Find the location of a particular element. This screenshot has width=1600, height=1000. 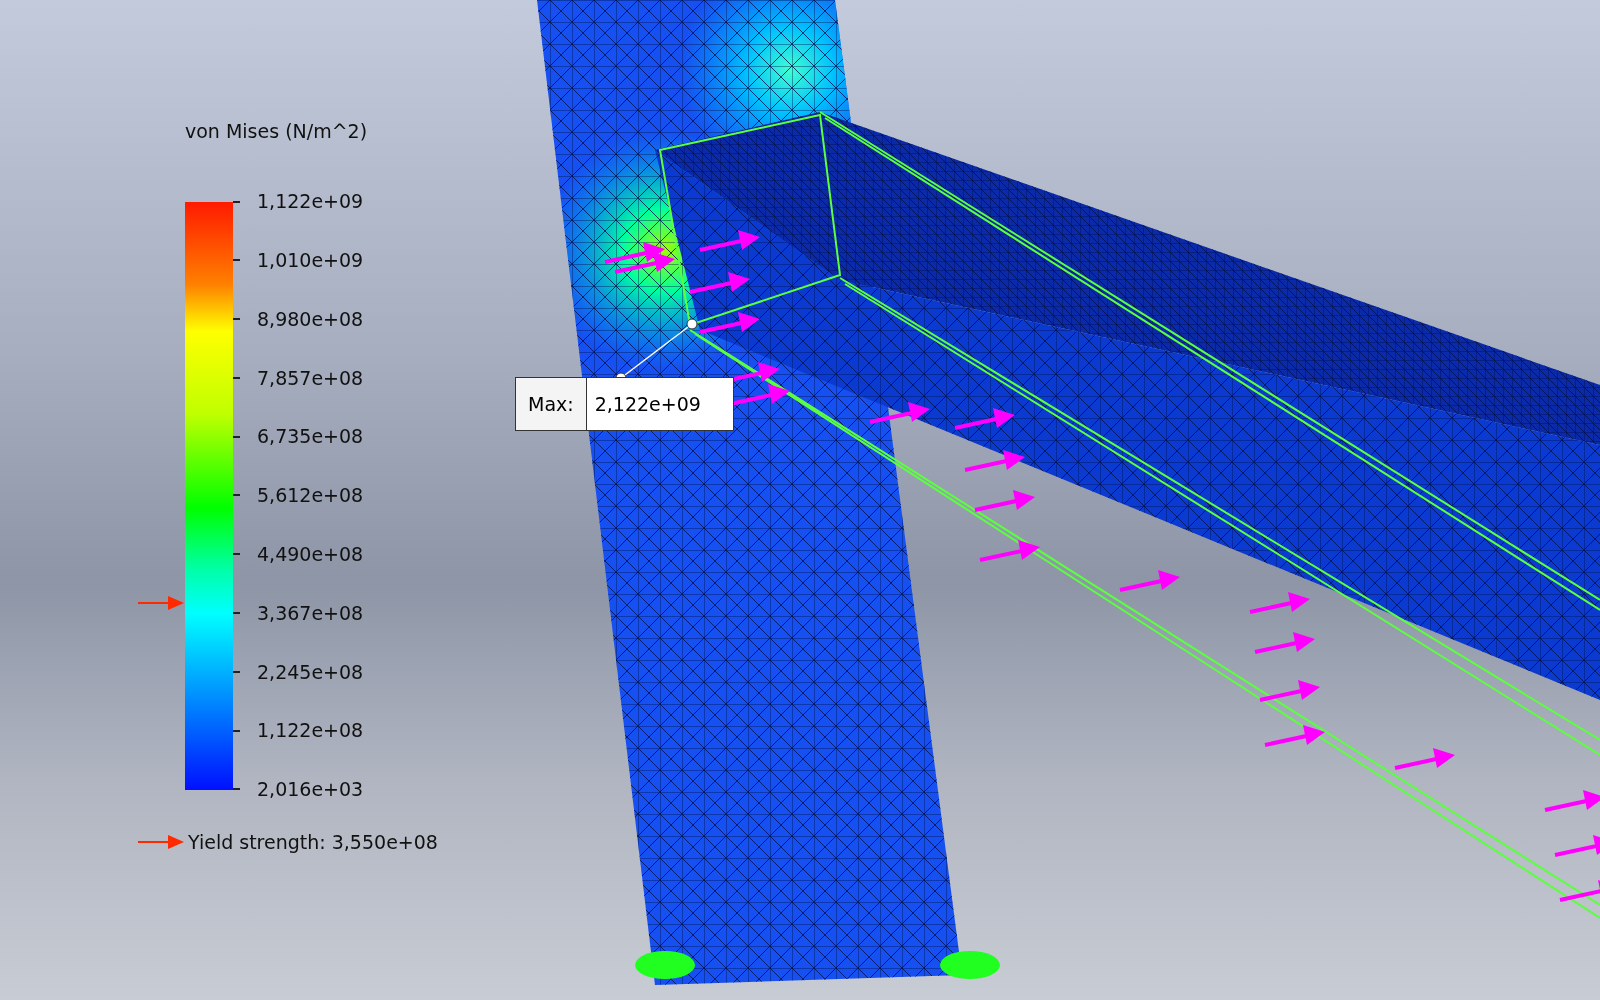

scale-label: 5,612e+08 is located at coordinates (310, 496).